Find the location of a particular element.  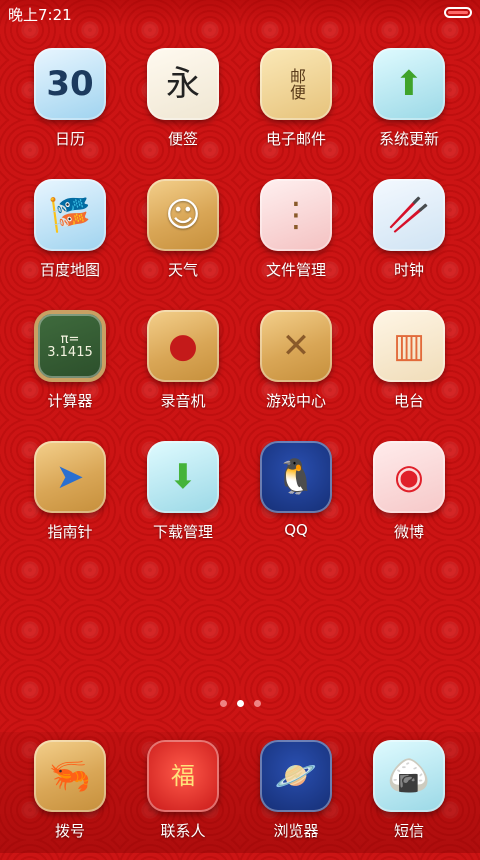

mail-icon: 邮便 is located at coordinates (296, 84).